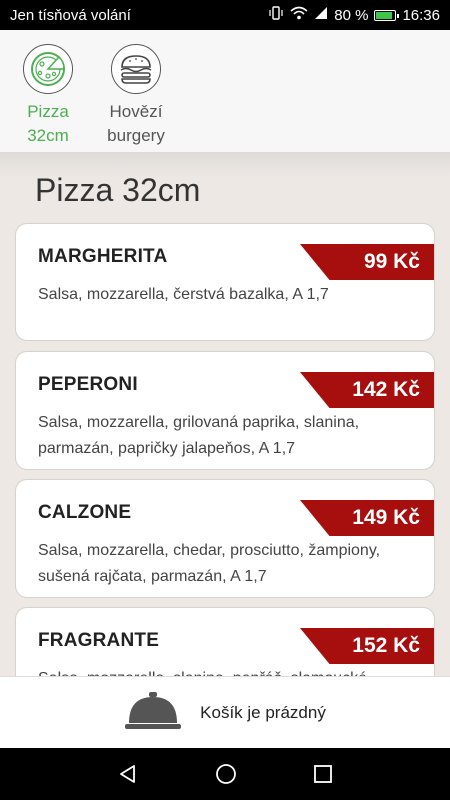  I want to click on carrier-text: Jen tísňová volání, so click(70, 15).